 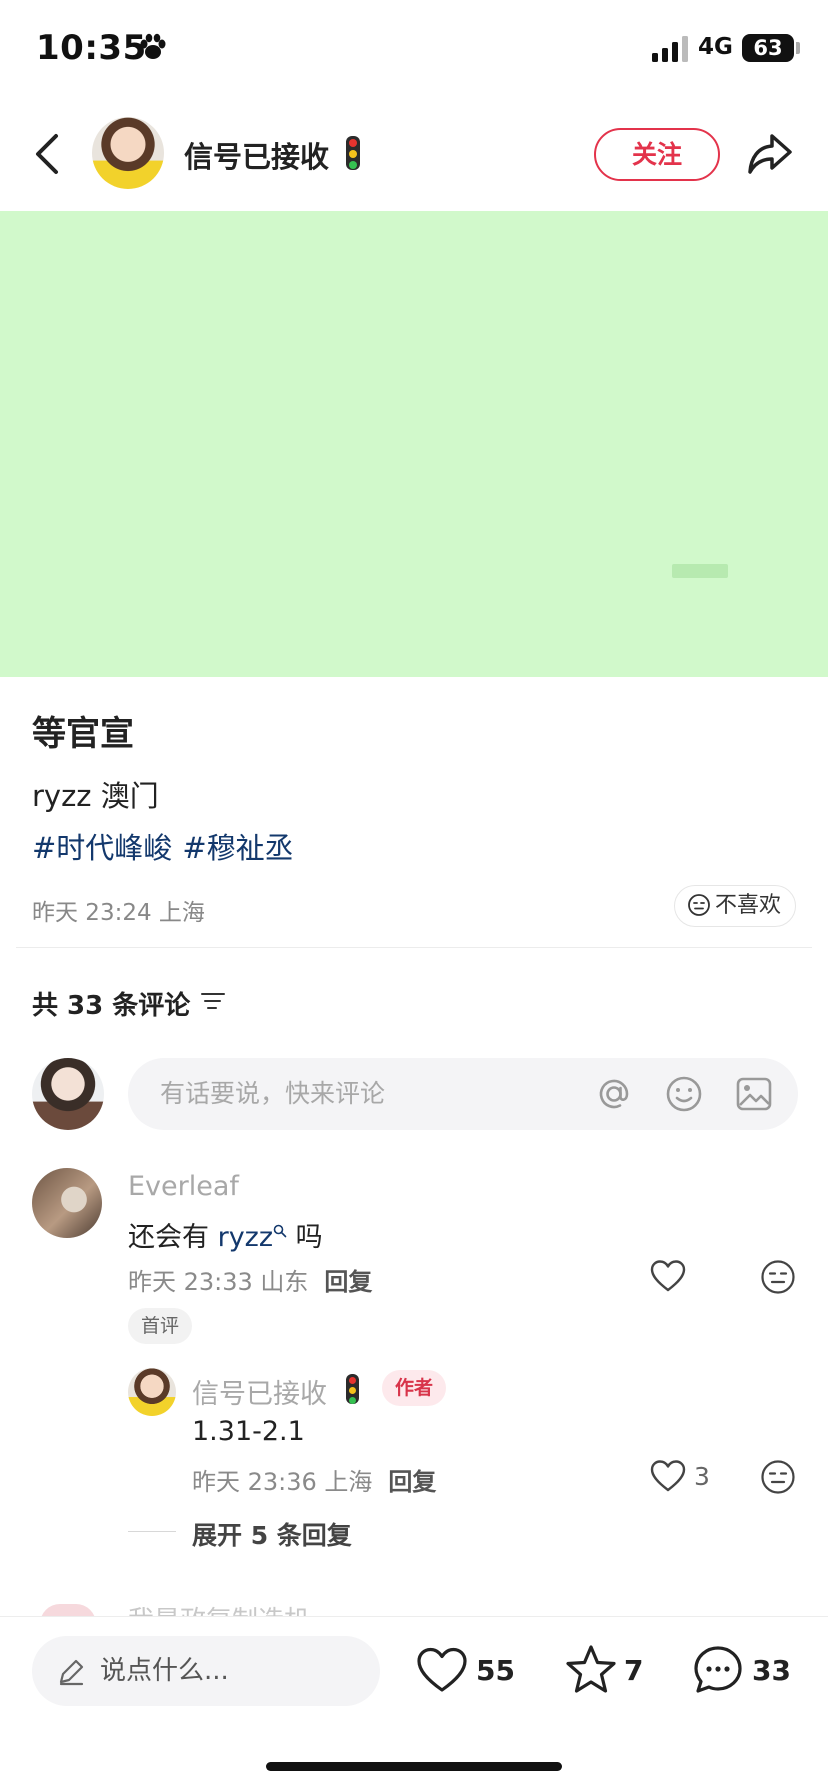 I want to click on comment-text-part: 还会有, so click(x=173, y=1237).